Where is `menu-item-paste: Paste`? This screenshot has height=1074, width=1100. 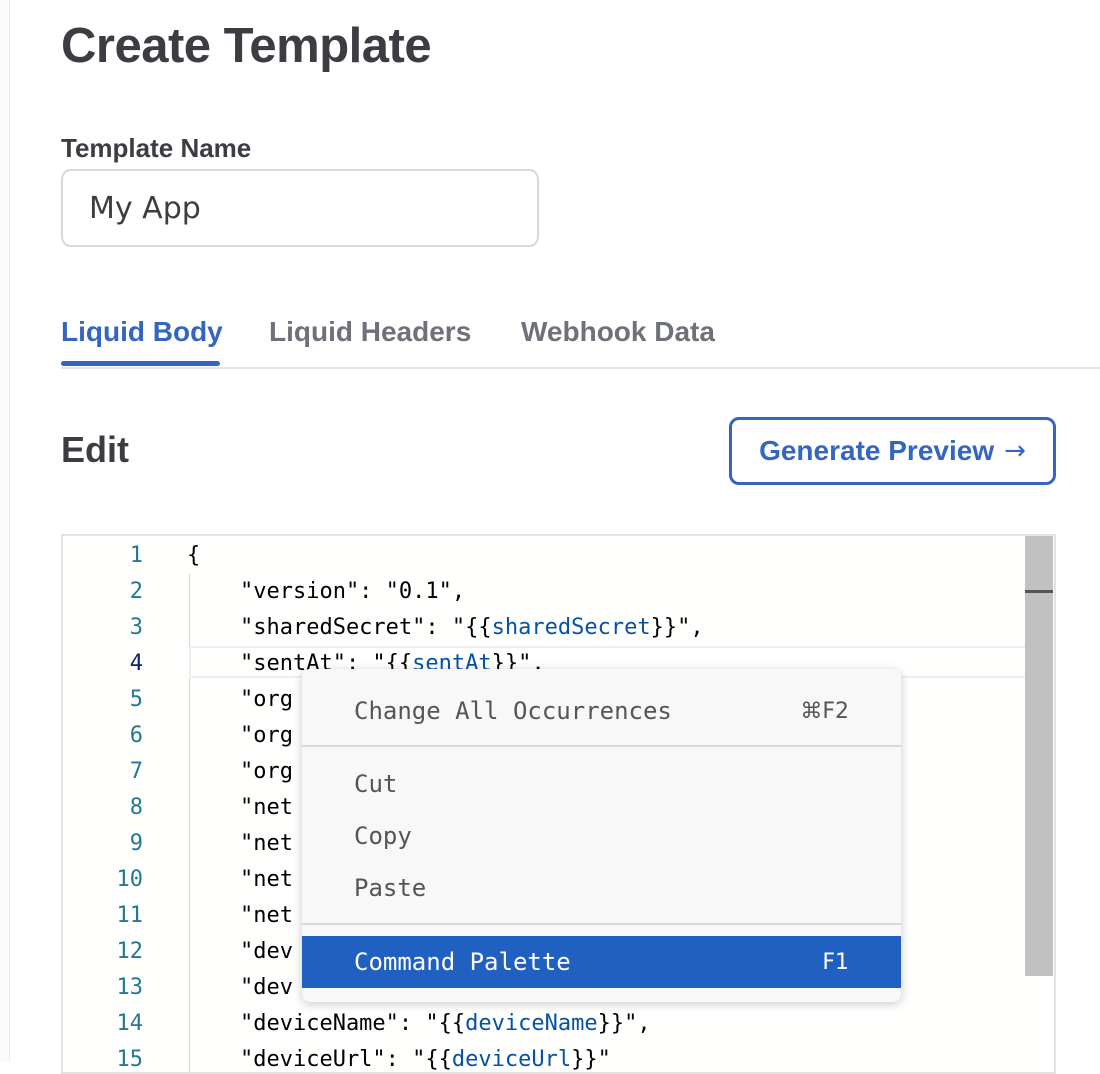
menu-item-paste: Paste is located at coordinates (601, 888).